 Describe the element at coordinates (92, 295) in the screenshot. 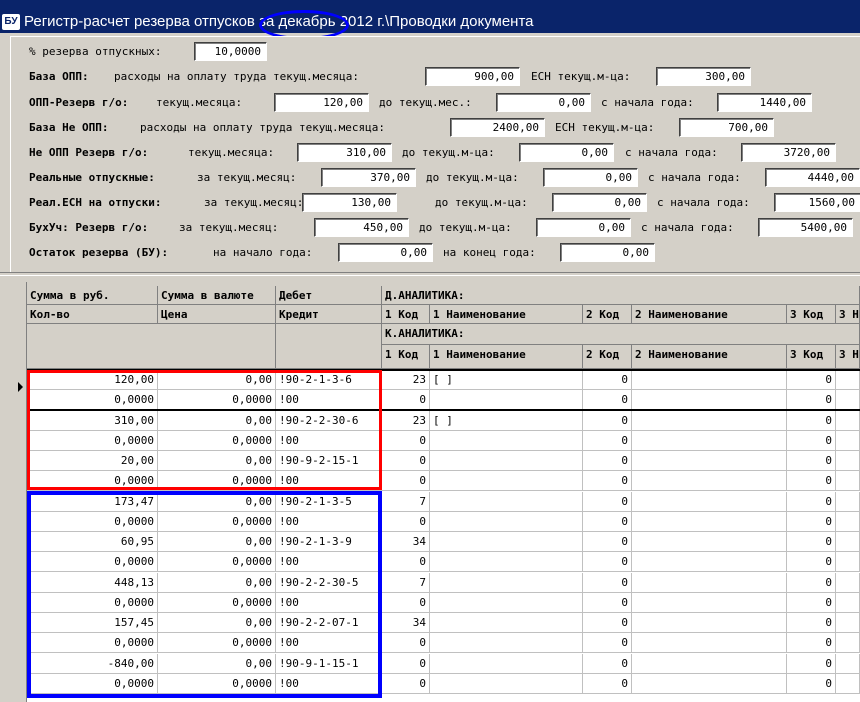

I see `col-sum-rub: Сумма в руб.` at that location.